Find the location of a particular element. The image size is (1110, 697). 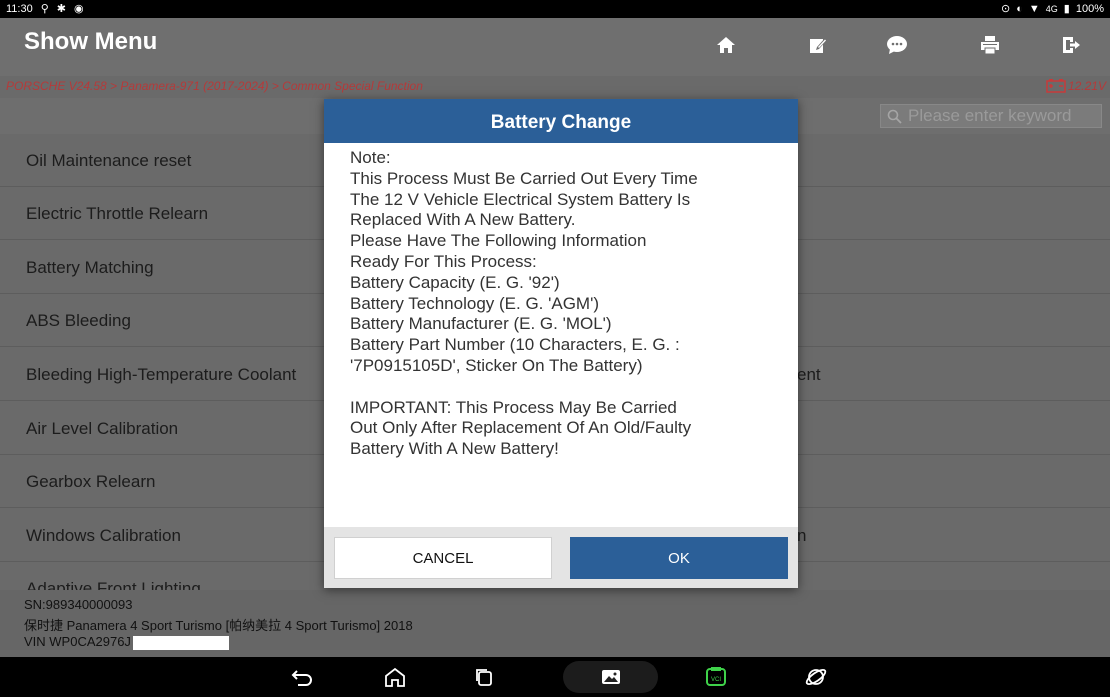

recents-icon is located at coordinates (484, 677).